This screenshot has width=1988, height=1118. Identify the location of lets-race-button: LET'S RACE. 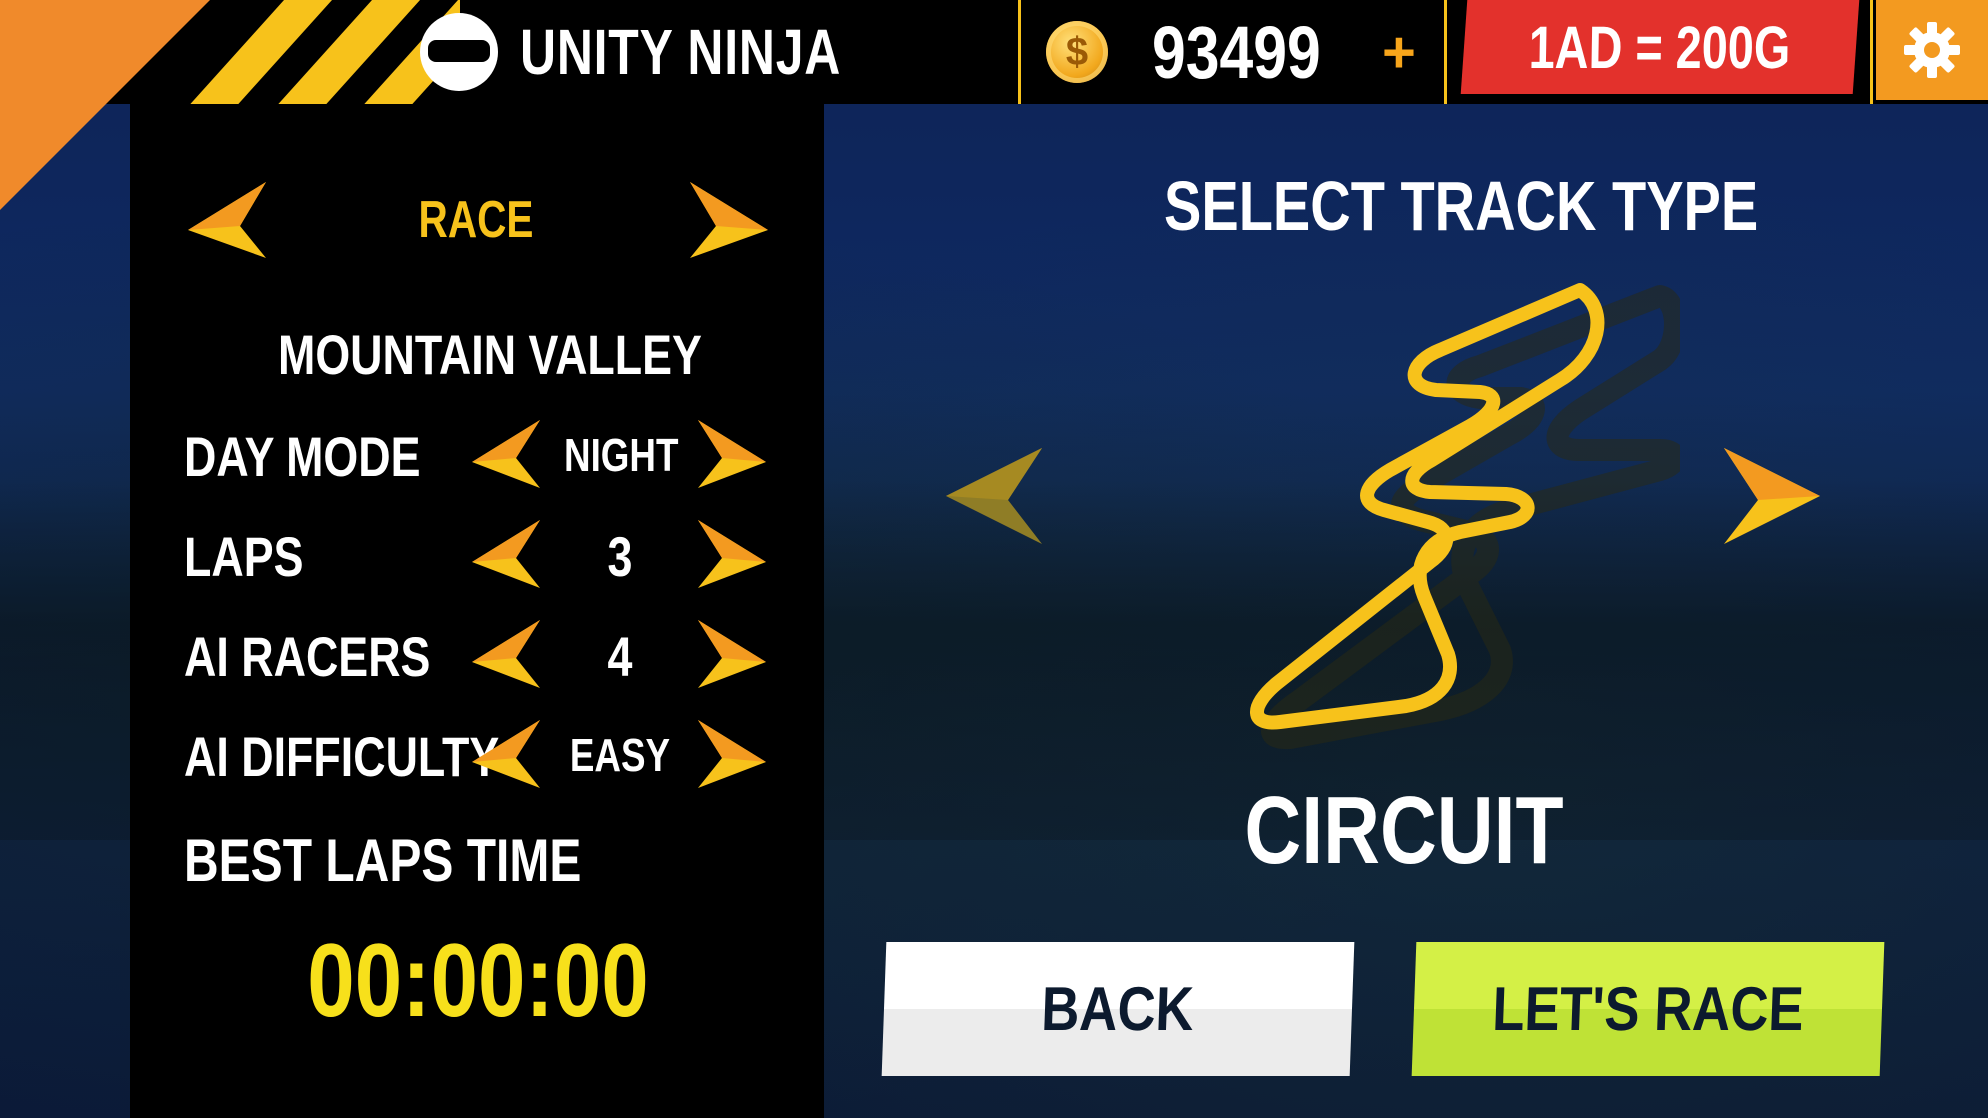
(1648, 1009).